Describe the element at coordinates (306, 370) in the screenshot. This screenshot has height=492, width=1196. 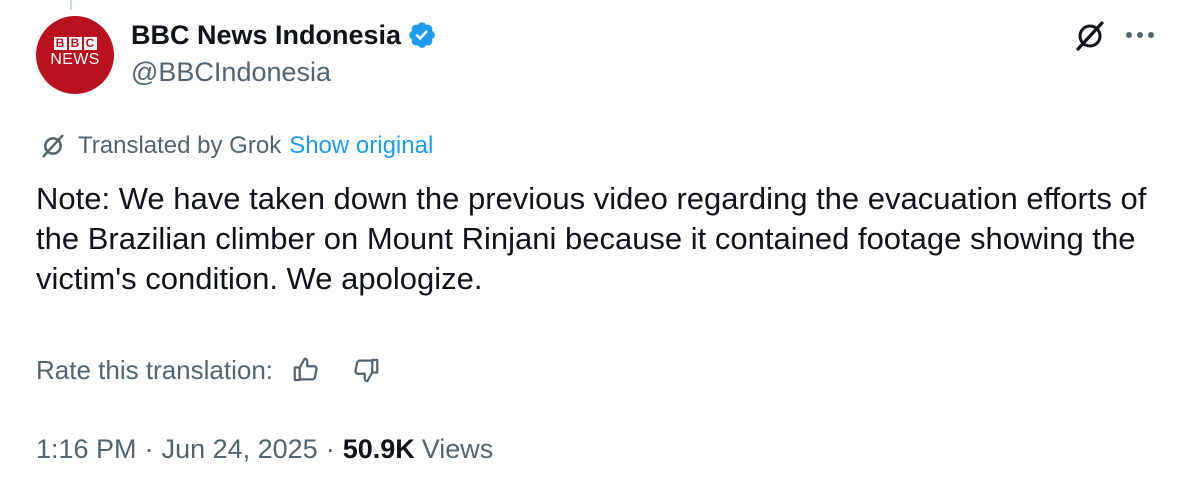
I see `thumbs-up-icon` at that location.